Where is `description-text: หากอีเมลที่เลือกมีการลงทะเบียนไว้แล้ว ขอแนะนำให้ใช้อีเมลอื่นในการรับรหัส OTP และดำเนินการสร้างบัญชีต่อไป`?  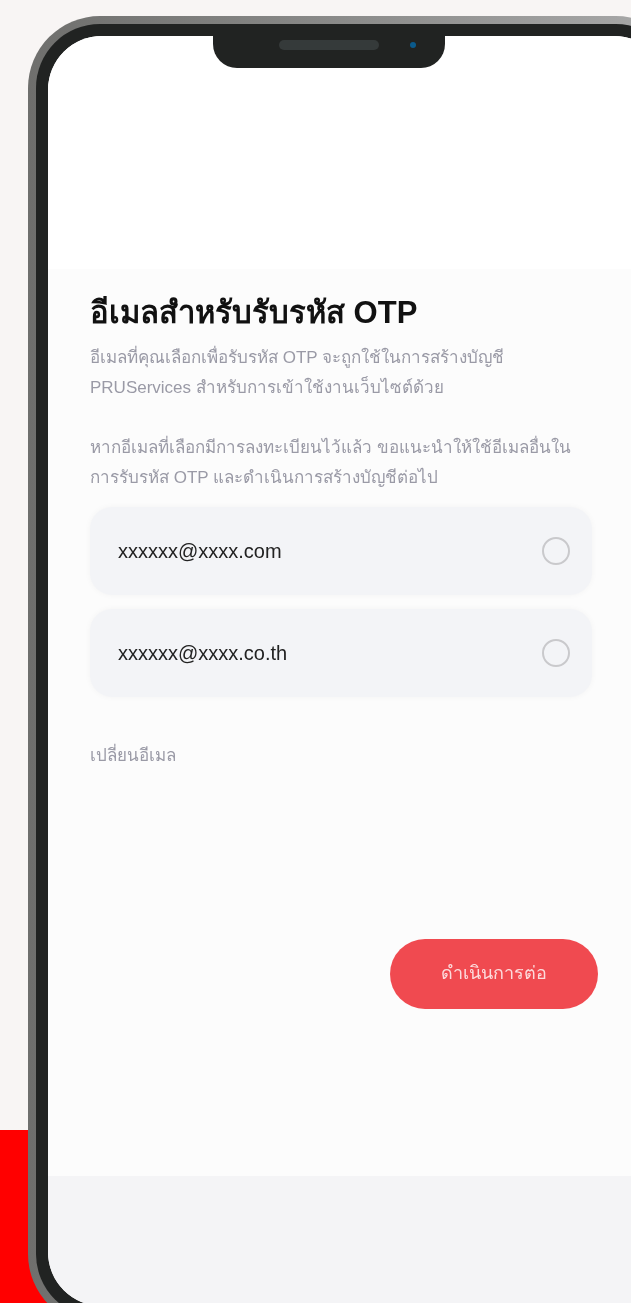
description-text: หากอีเมลที่เลือกมีการลงทะเบียนไว้แล้ว ขอแนะนำให้ใช้อีเมลอื่นในการรับรหัส OTP และดำเนินการสร้างบัญชีต่อไป is located at coordinates (341, 463).